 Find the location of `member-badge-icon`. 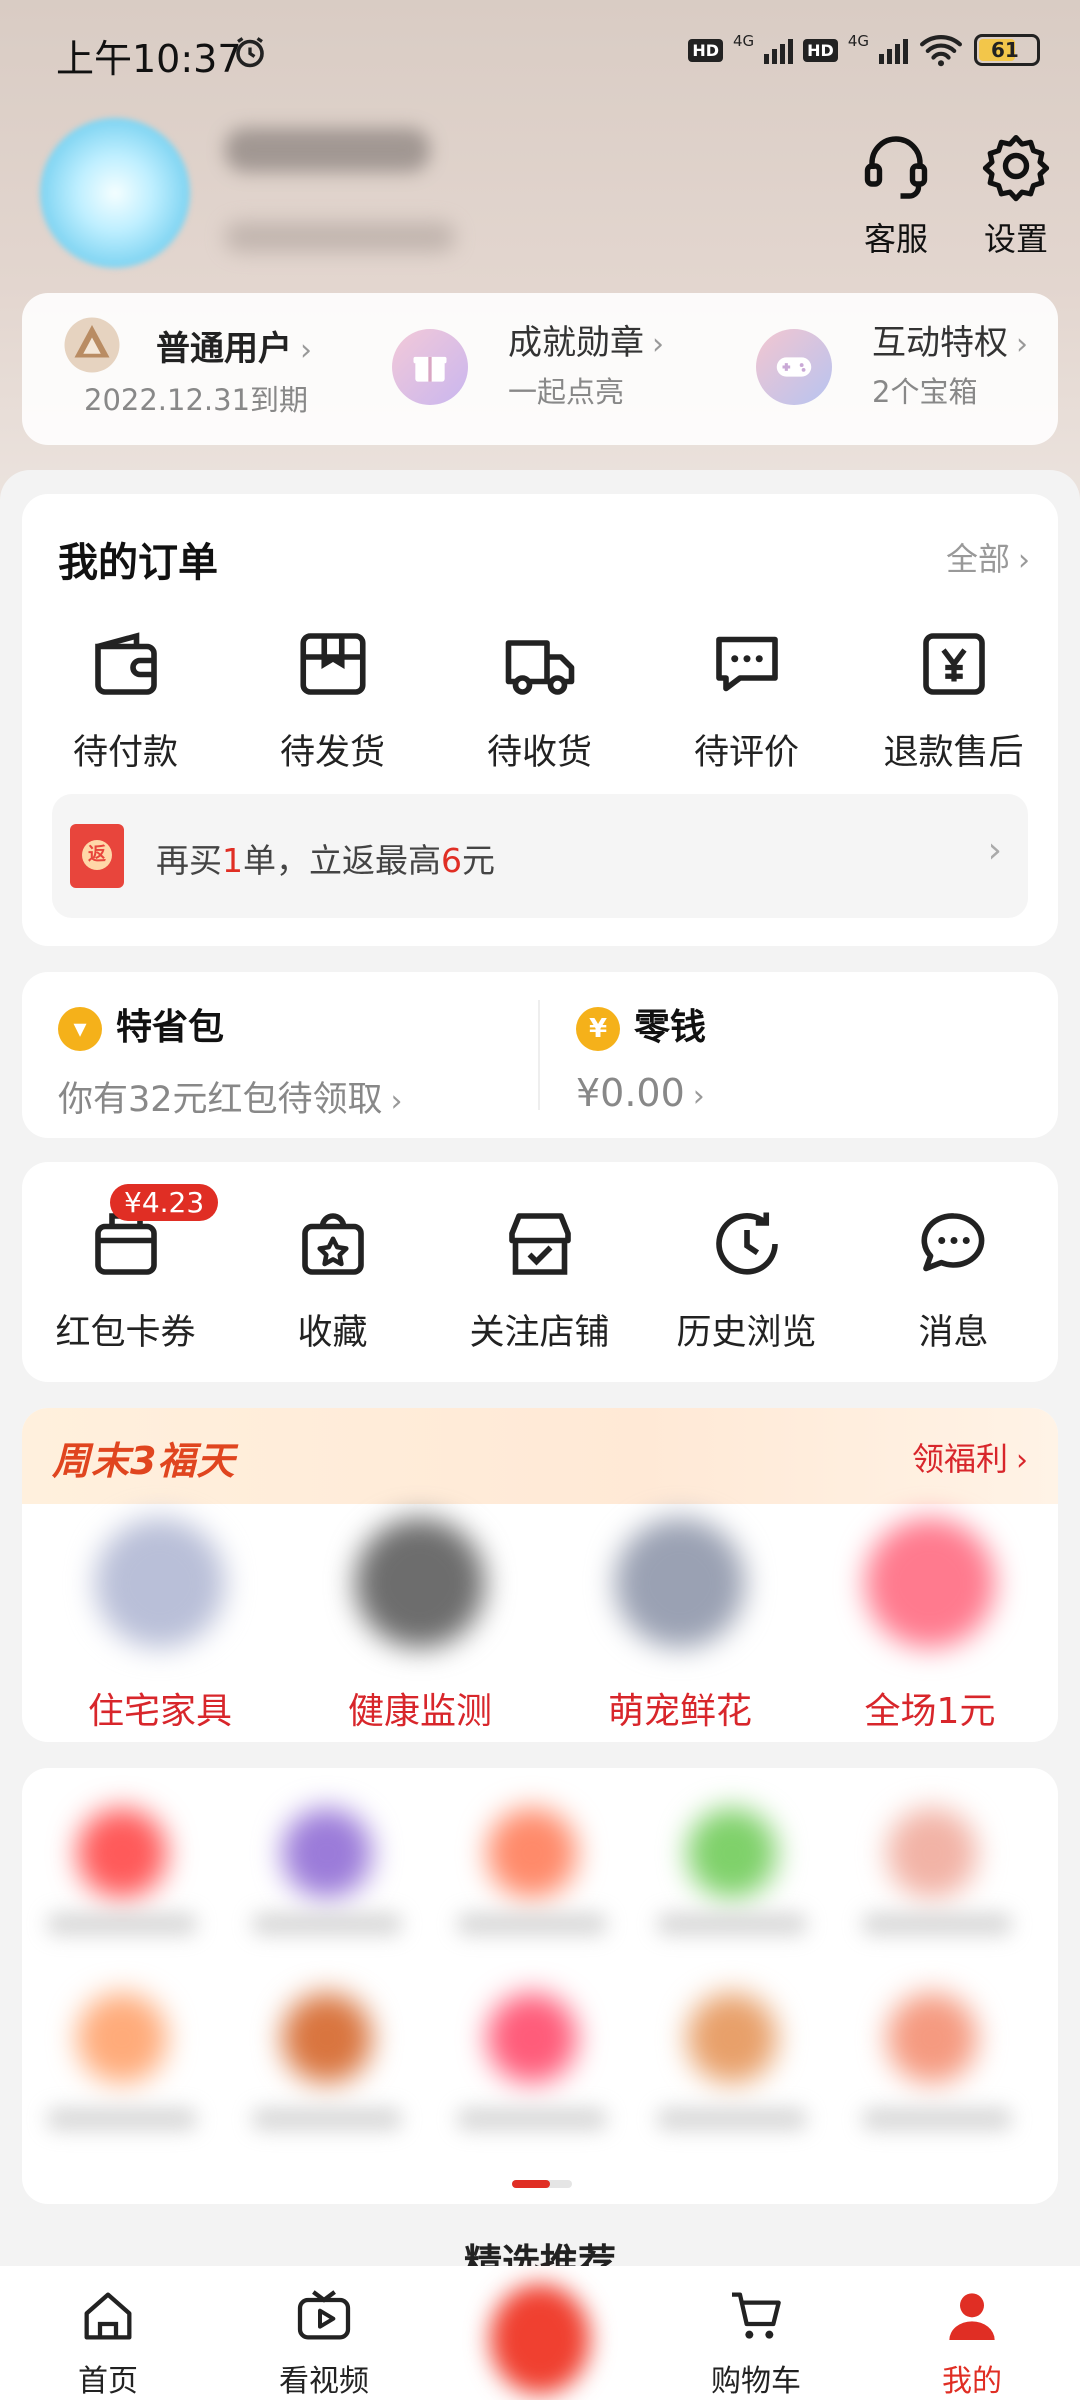

member-badge-icon is located at coordinates (92, 345).